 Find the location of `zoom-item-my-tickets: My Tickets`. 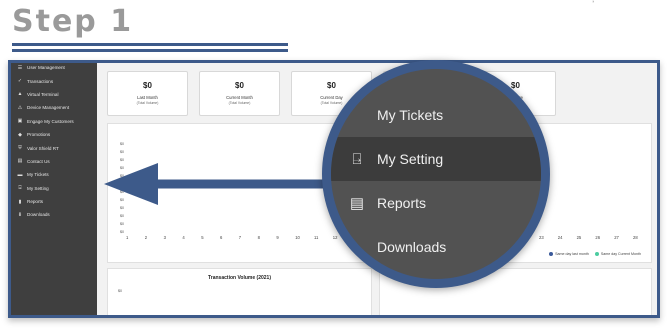

zoom-item-my-tickets: My Tickets is located at coordinates (436, 115).